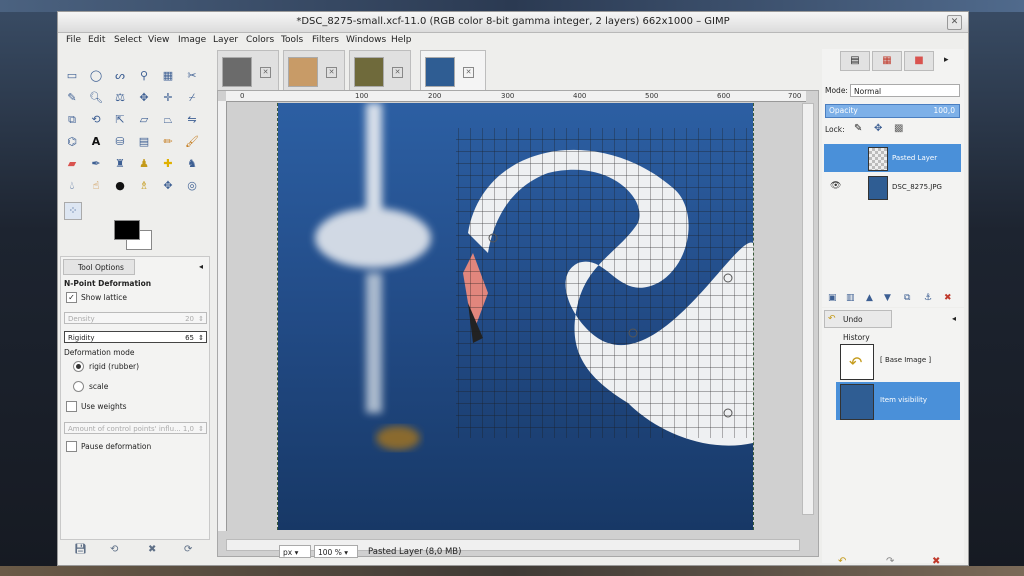 The width and height of the screenshot is (1024, 576). Describe the element at coordinates (120, 120) in the screenshot. I see `scale-icon: ⇱` at that location.